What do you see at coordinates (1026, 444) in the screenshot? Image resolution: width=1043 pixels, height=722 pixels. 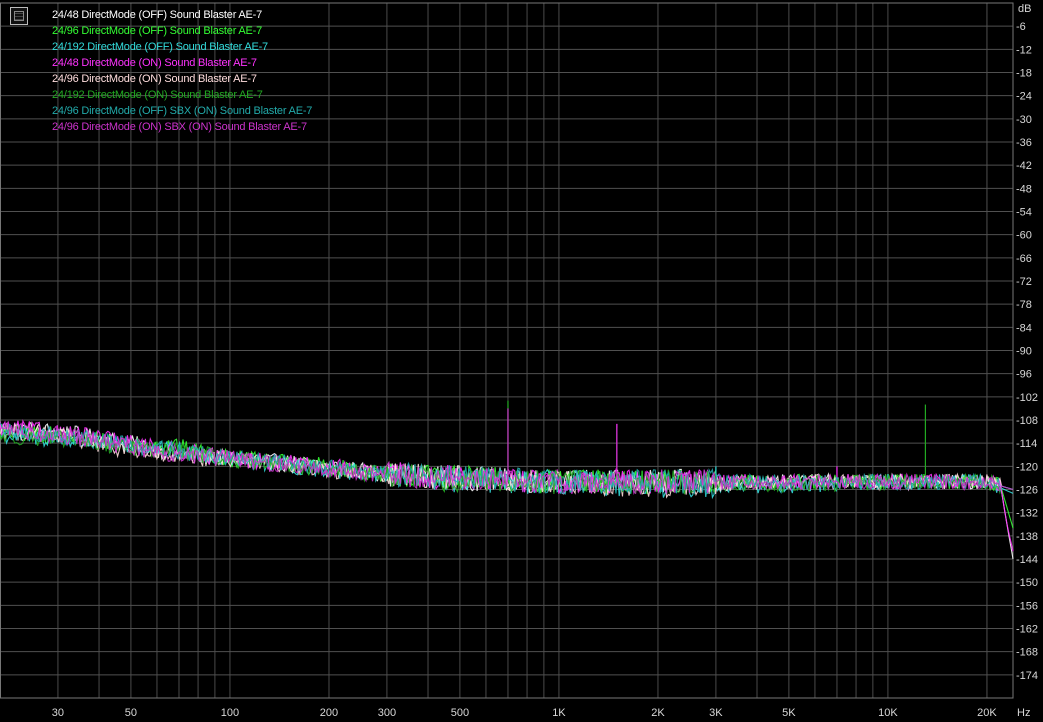 I see `y-tick-label: -114` at bounding box center [1026, 444].